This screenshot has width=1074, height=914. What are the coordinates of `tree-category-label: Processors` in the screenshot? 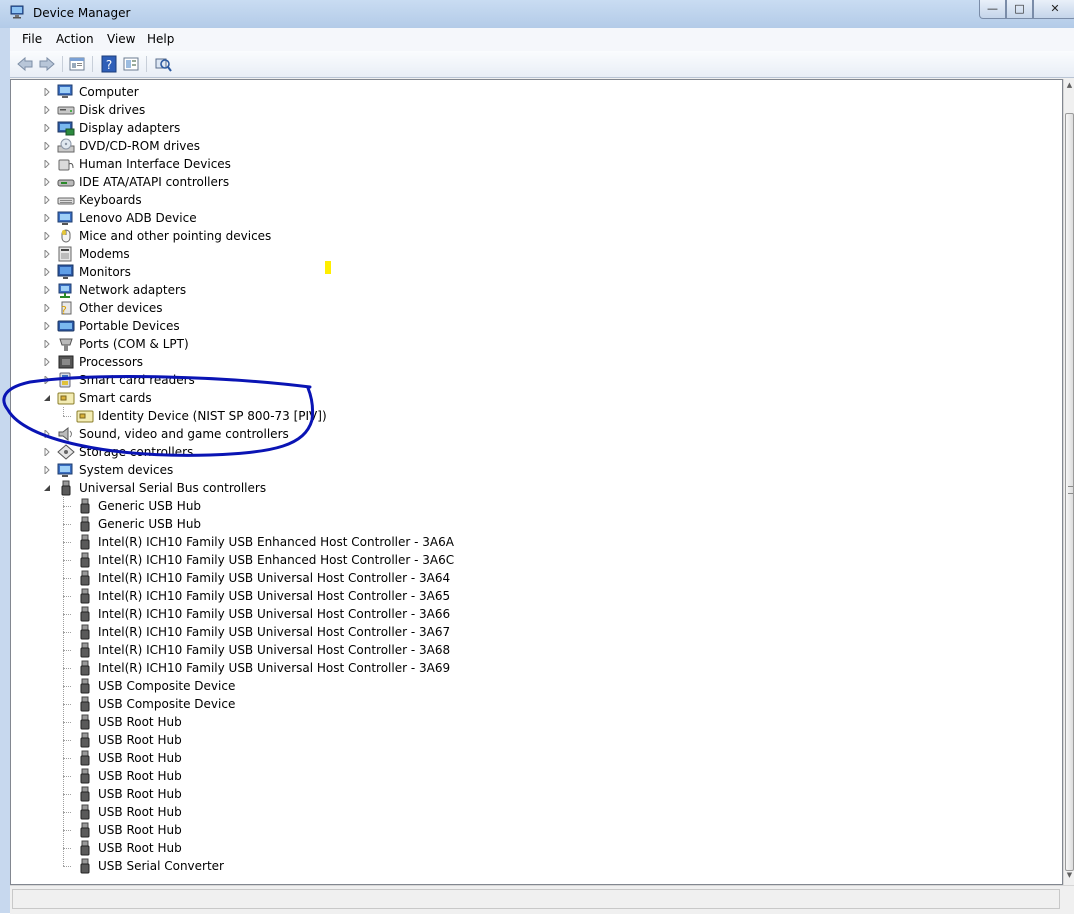 It's located at (111, 362).